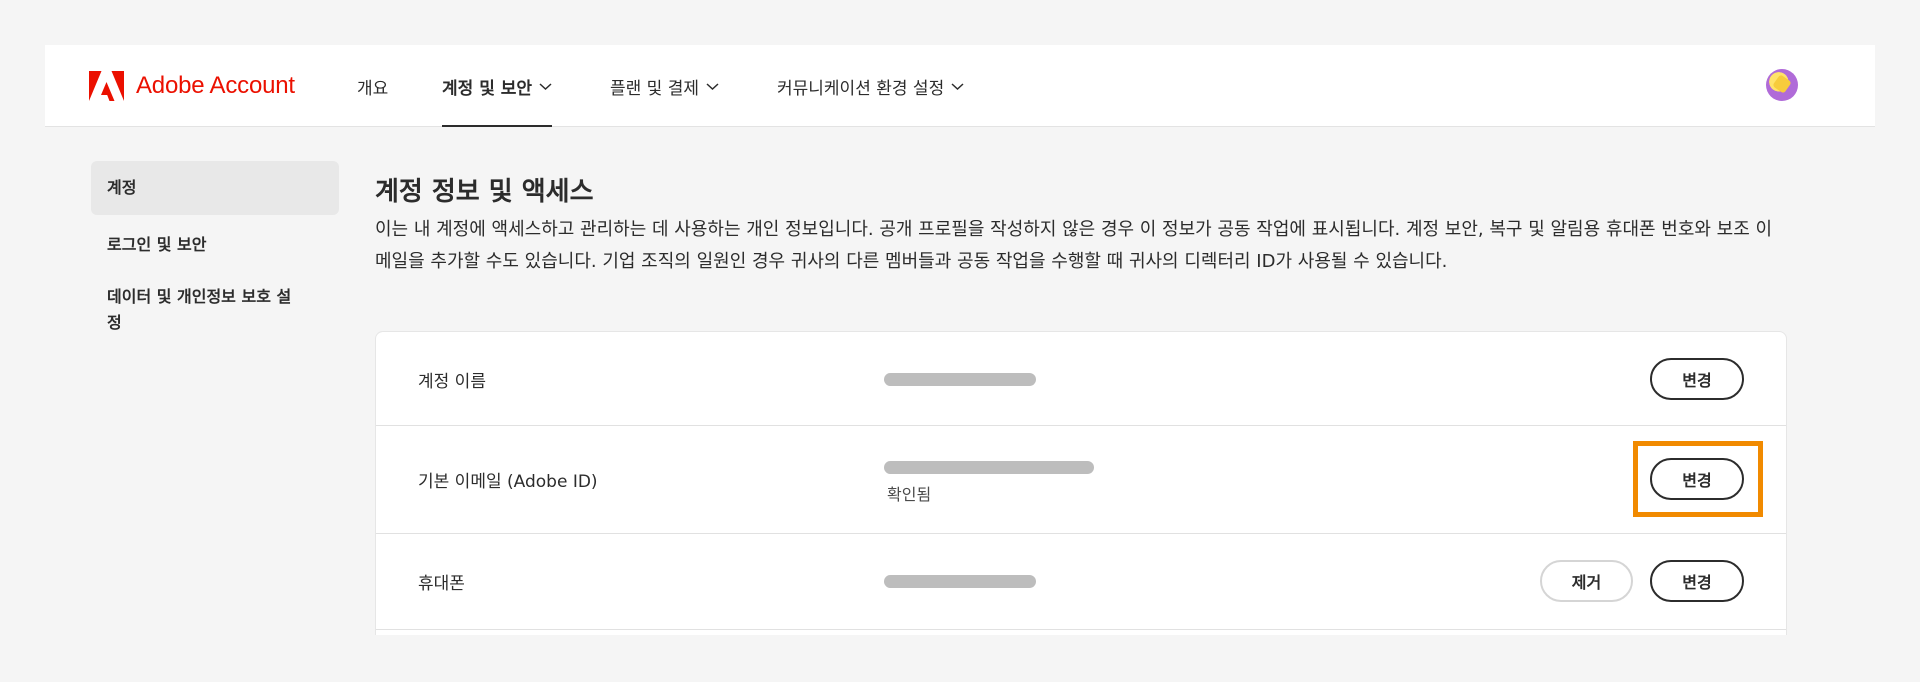 This screenshot has width=1920, height=682. What do you see at coordinates (508, 482) in the screenshot?
I see `row-label: 기본 이메일 (Adobe ID)` at bounding box center [508, 482].